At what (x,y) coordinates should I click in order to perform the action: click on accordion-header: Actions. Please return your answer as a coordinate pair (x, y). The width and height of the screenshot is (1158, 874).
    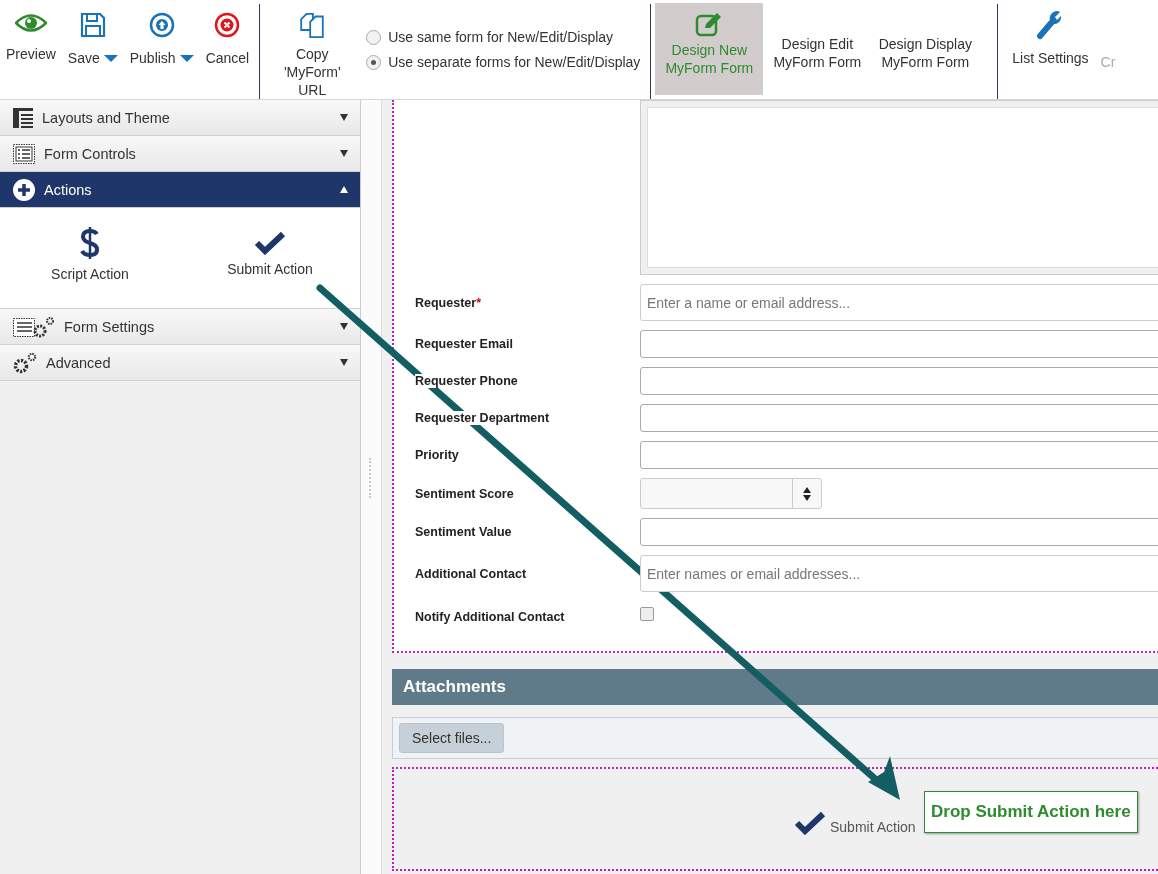
    Looking at the image, I should click on (180, 190).